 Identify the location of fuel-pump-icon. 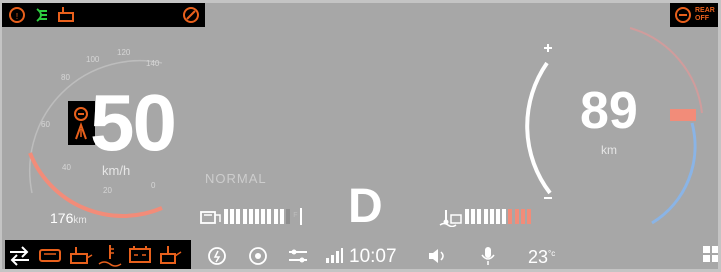
(210, 217).